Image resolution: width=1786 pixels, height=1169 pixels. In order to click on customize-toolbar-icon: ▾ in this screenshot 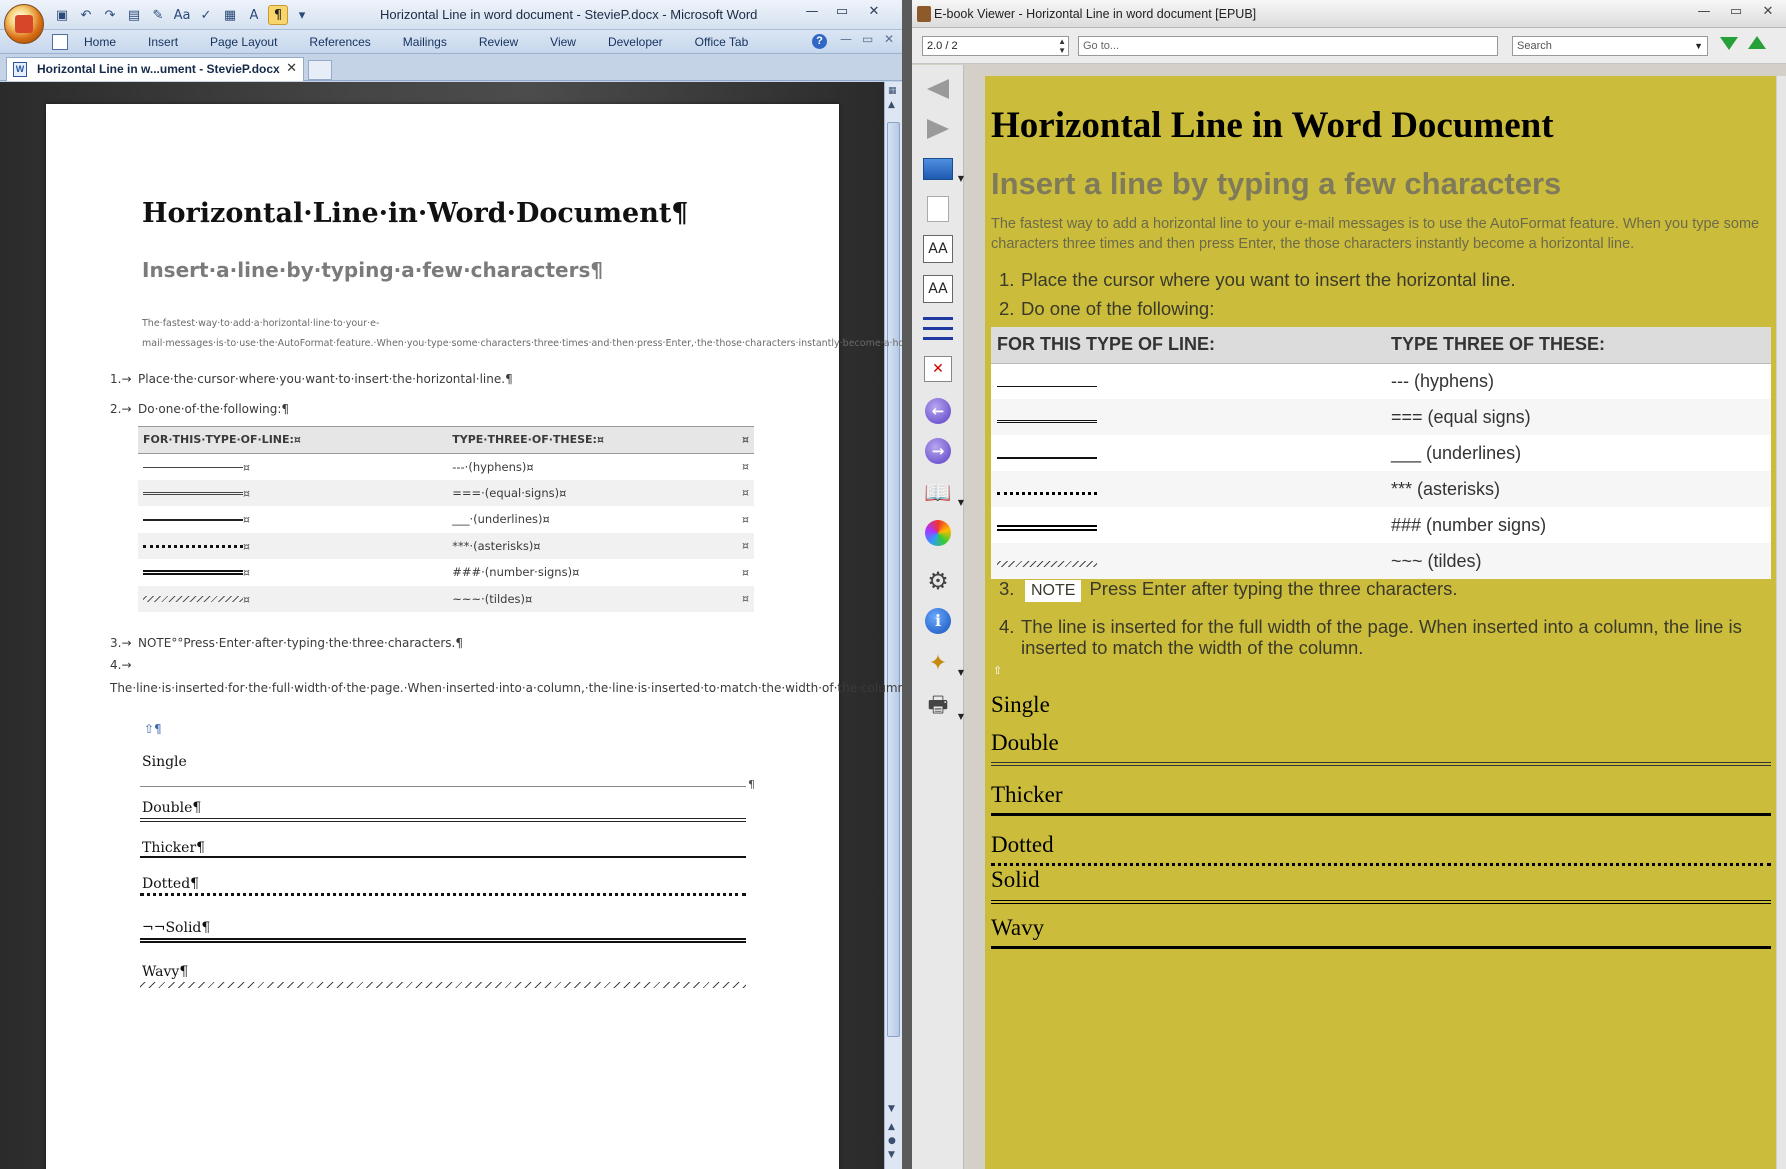, I will do `click(302, 15)`.